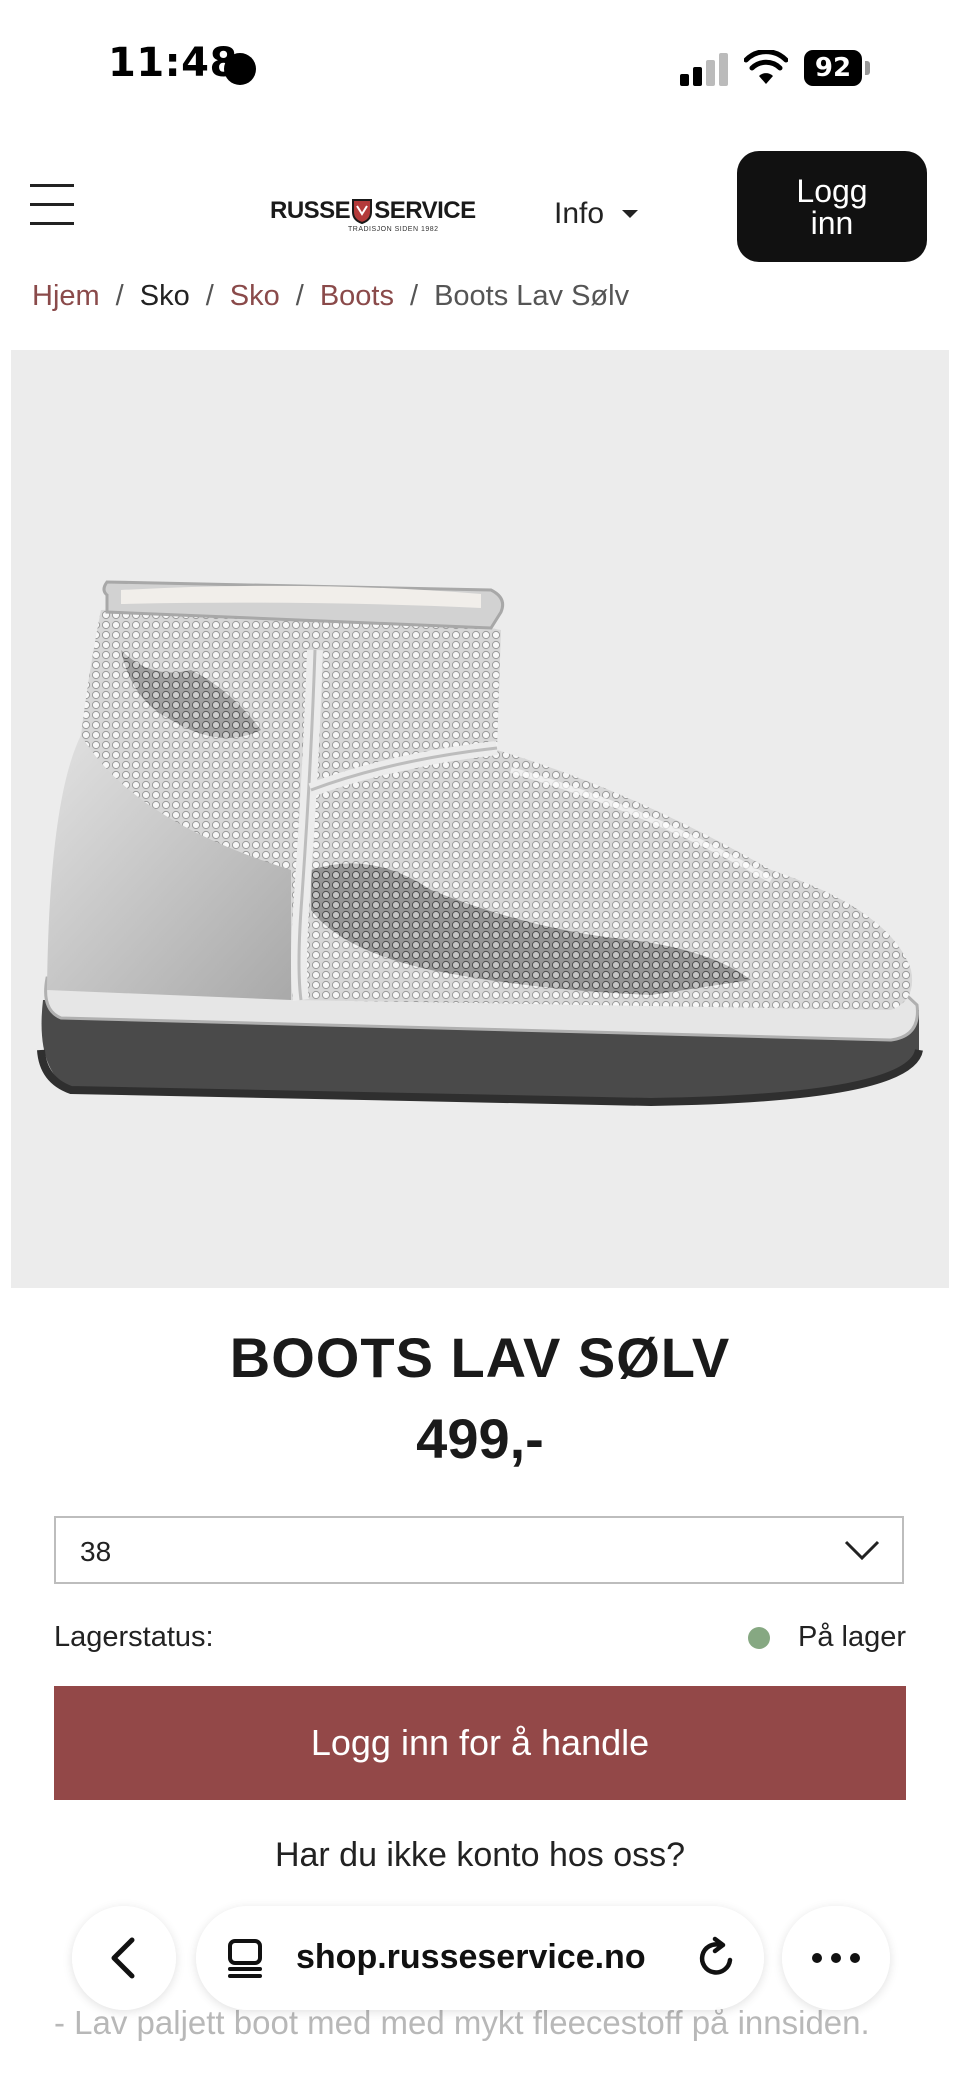  I want to click on breadcrumb-sko: Sko, so click(255, 296).